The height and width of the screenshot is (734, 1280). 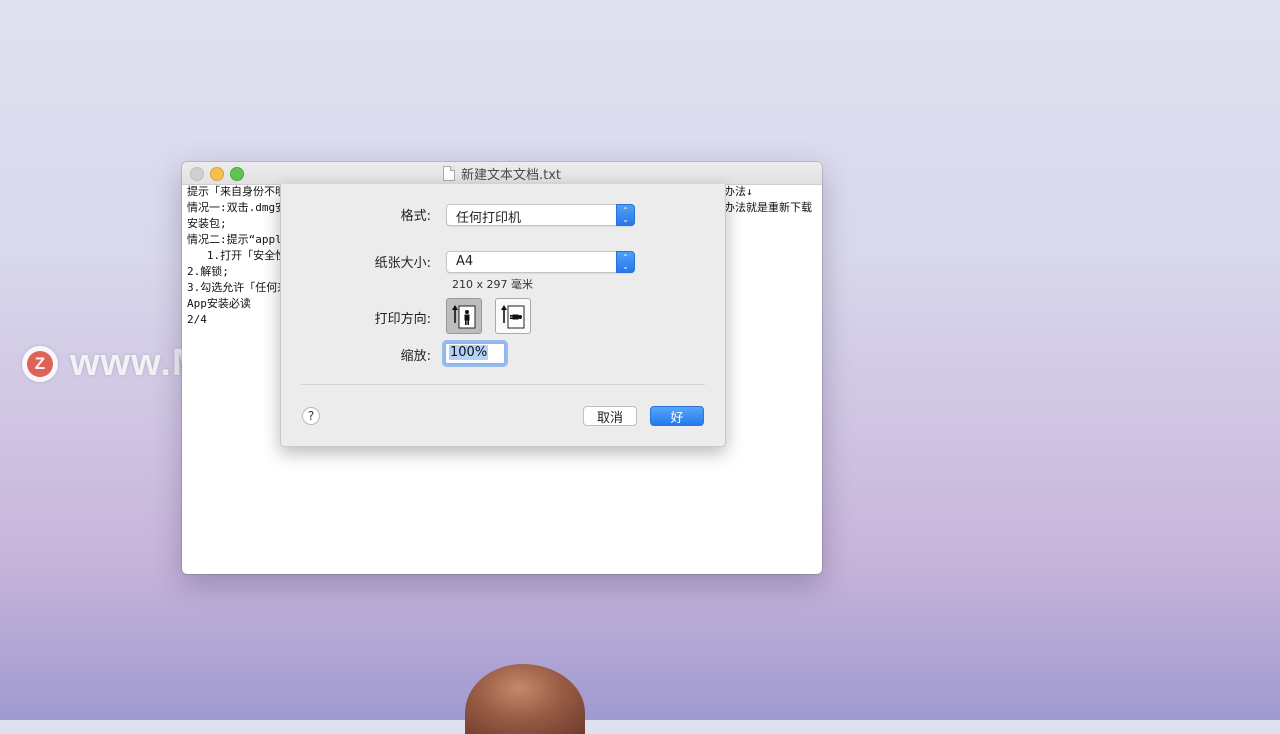 I want to click on help-button: ?, so click(x=311, y=416).